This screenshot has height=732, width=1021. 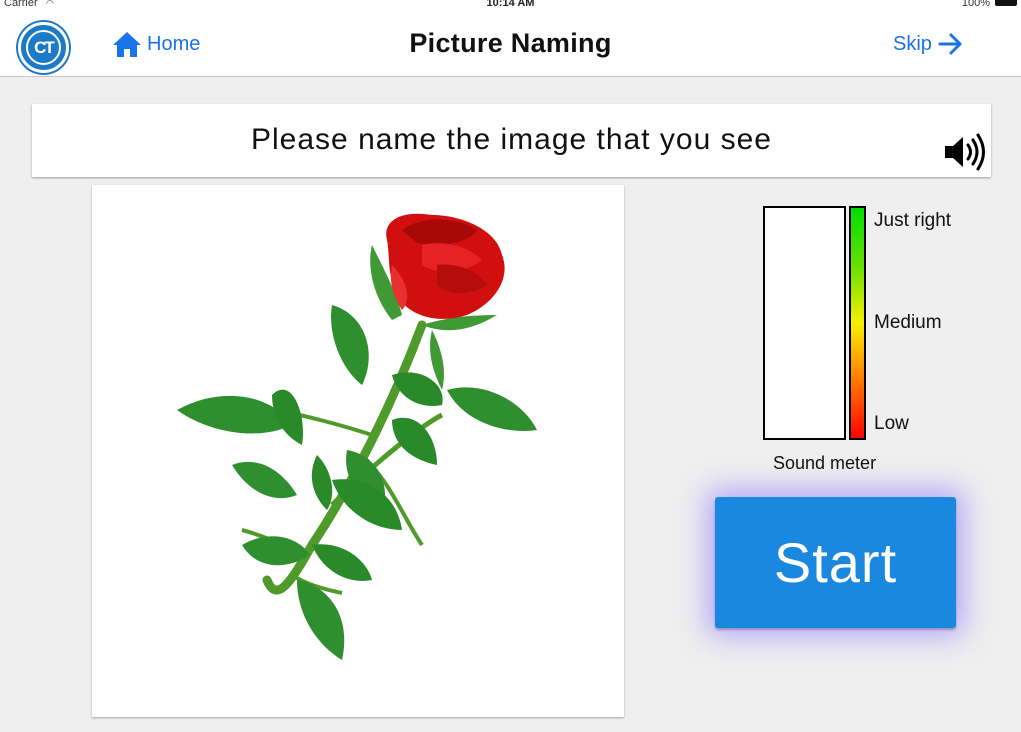 I want to click on speaker-icon, so click(x=966, y=152).